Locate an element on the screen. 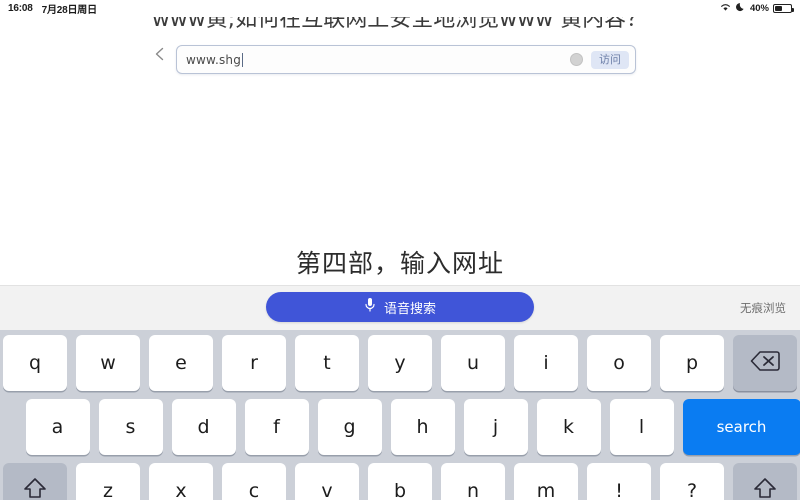 This screenshot has height=500, width=800. toolbar-band: 语音搜索 无痕浏览 is located at coordinates (400, 308).